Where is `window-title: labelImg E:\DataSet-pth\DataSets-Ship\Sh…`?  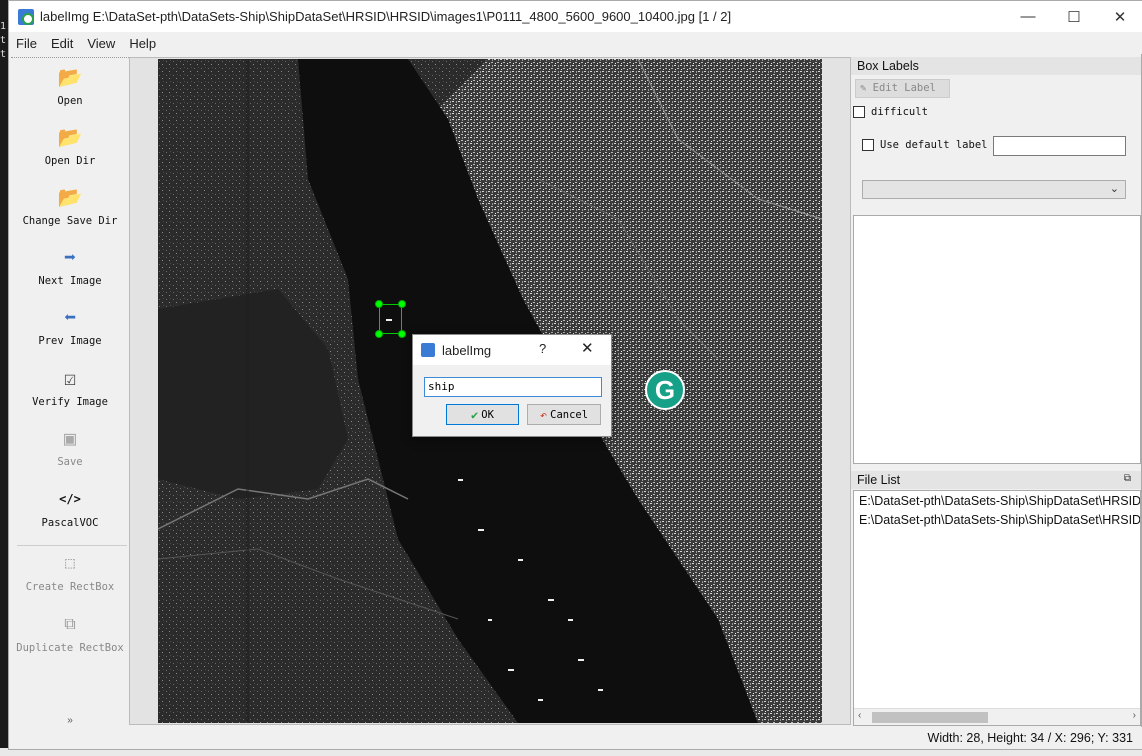
window-title: labelImg E:\DataSet-pth\DataSets-Ship\Sh… is located at coordinates (386, 16).